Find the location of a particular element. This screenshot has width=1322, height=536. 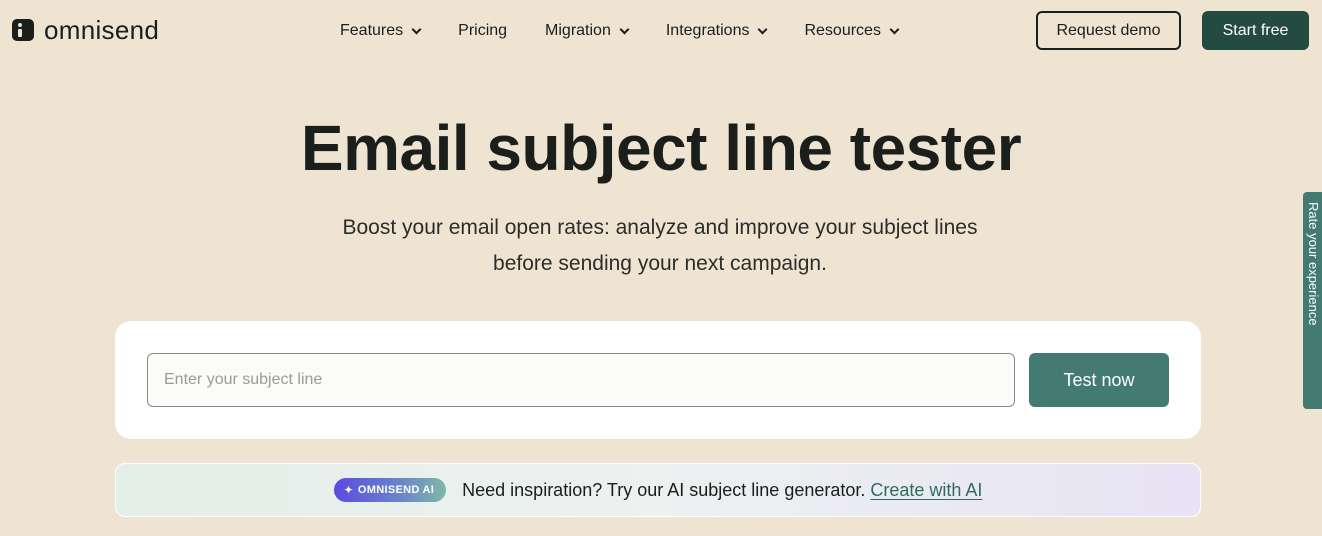

nav-item-resources: Resources is located at coordinates (852, 31).